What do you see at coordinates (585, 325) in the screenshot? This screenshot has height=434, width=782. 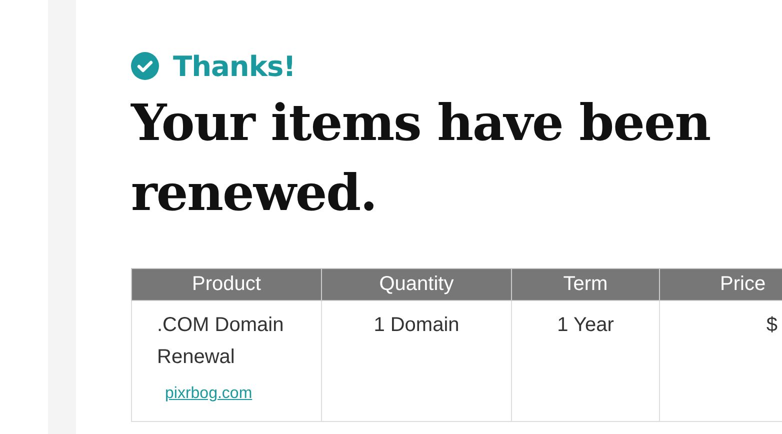 I see `table-cell: 1 Year` at bounding box center [585, 325].